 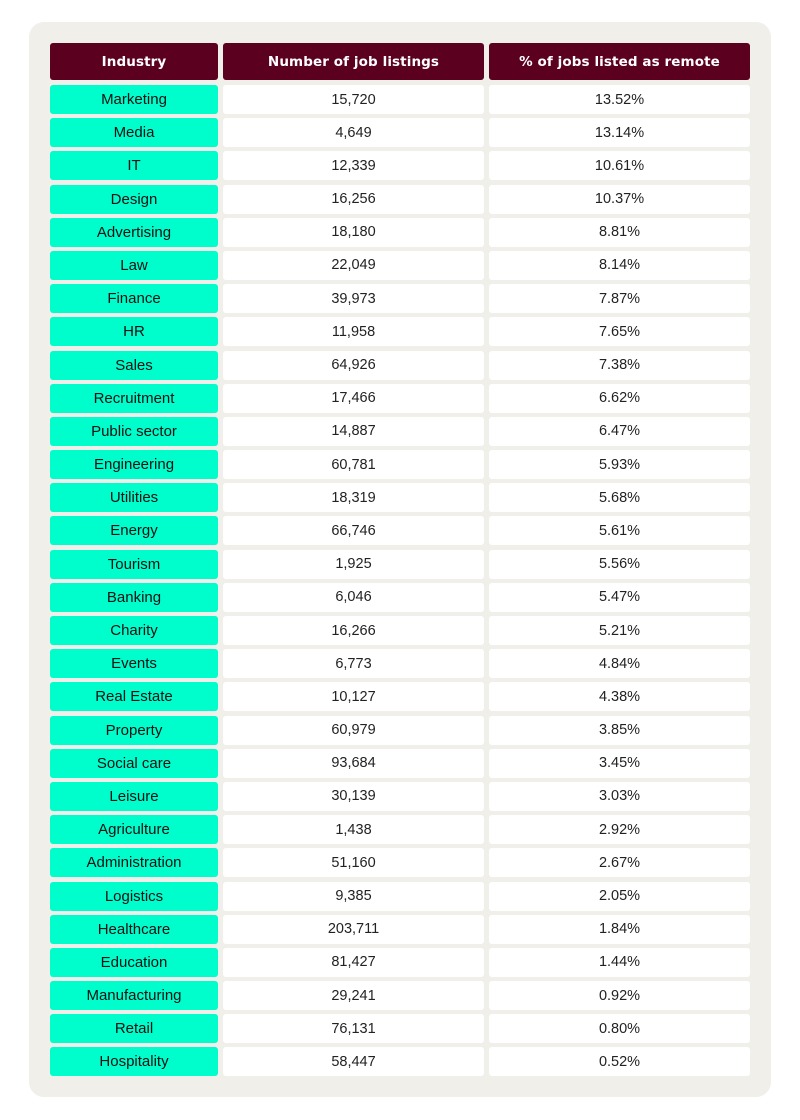 I want to click on remote-percent-cell: 0.52%, so click(x=619, y=1062).